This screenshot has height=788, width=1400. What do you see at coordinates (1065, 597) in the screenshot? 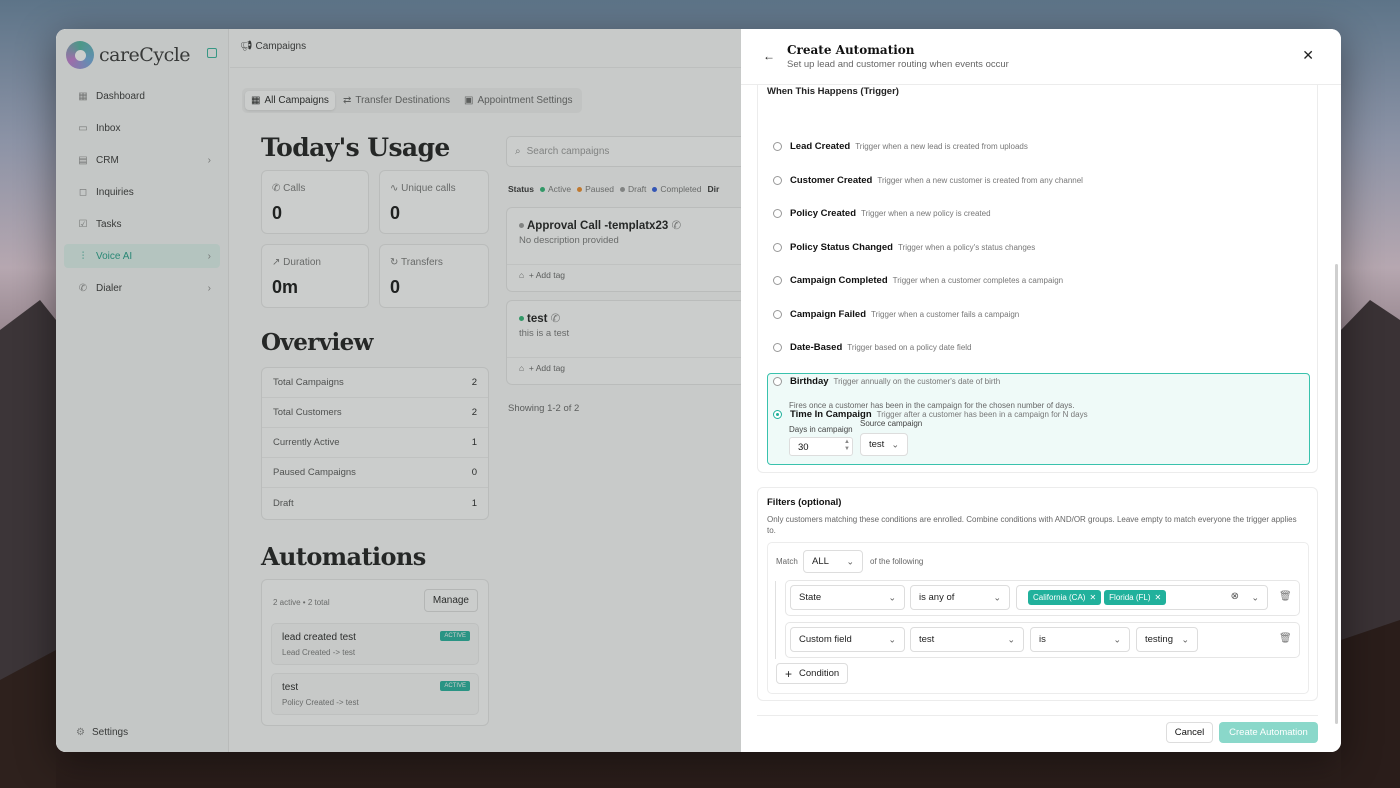
I see `value-chip: California (CA) ✕` at bounding box center [1065, 597].